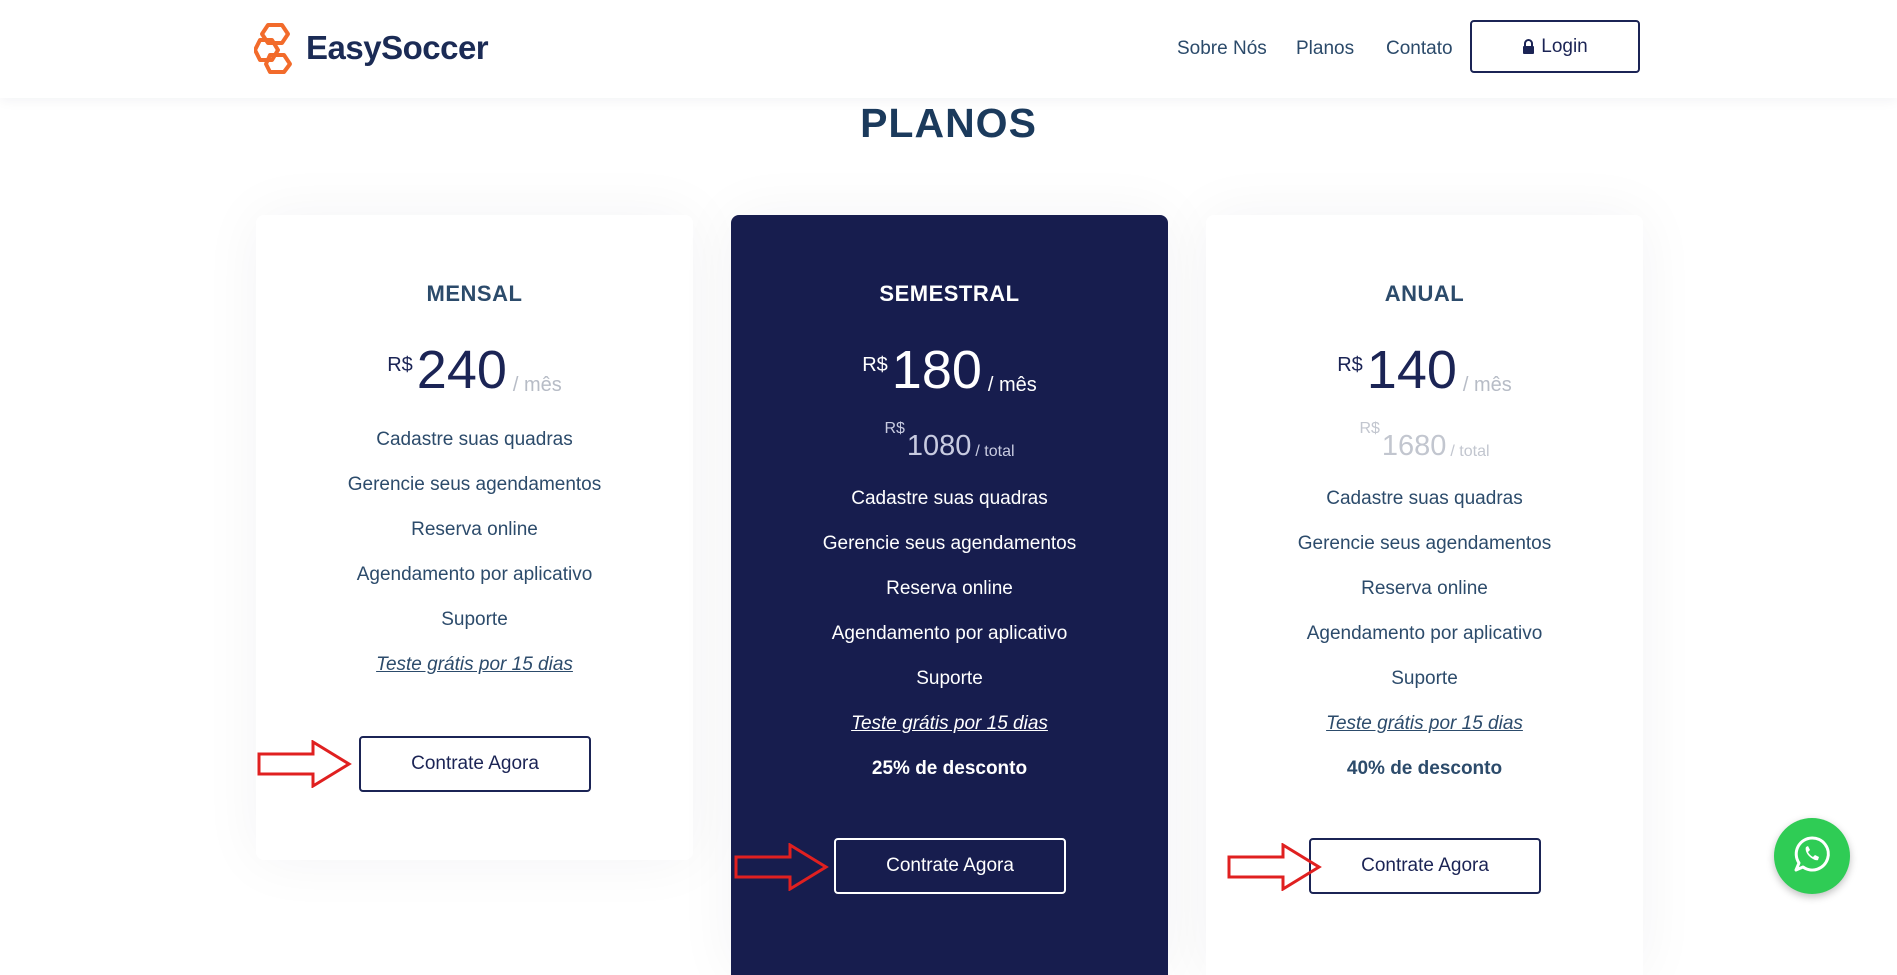 The image size is (1897, 975). I want to click on whatsapp-button, so click(1812, 856).